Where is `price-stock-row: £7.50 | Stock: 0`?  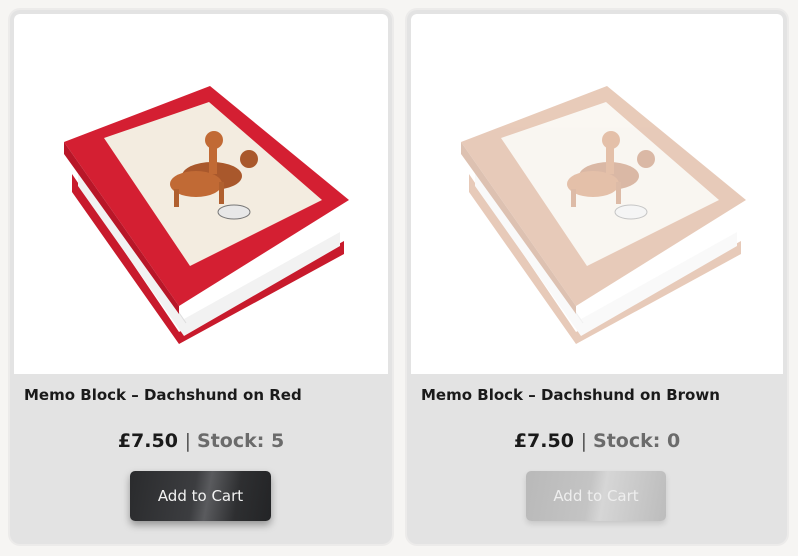 price-stock-row: £7.50 | Stock: 0 is located at coordinates (597, 441).